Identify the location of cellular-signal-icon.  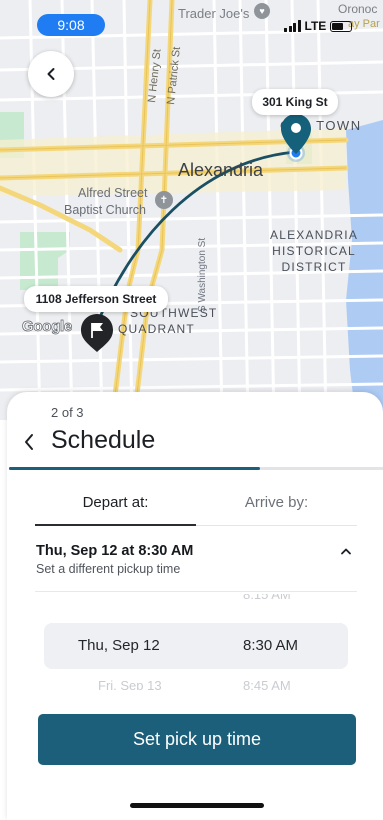
(292, 26).